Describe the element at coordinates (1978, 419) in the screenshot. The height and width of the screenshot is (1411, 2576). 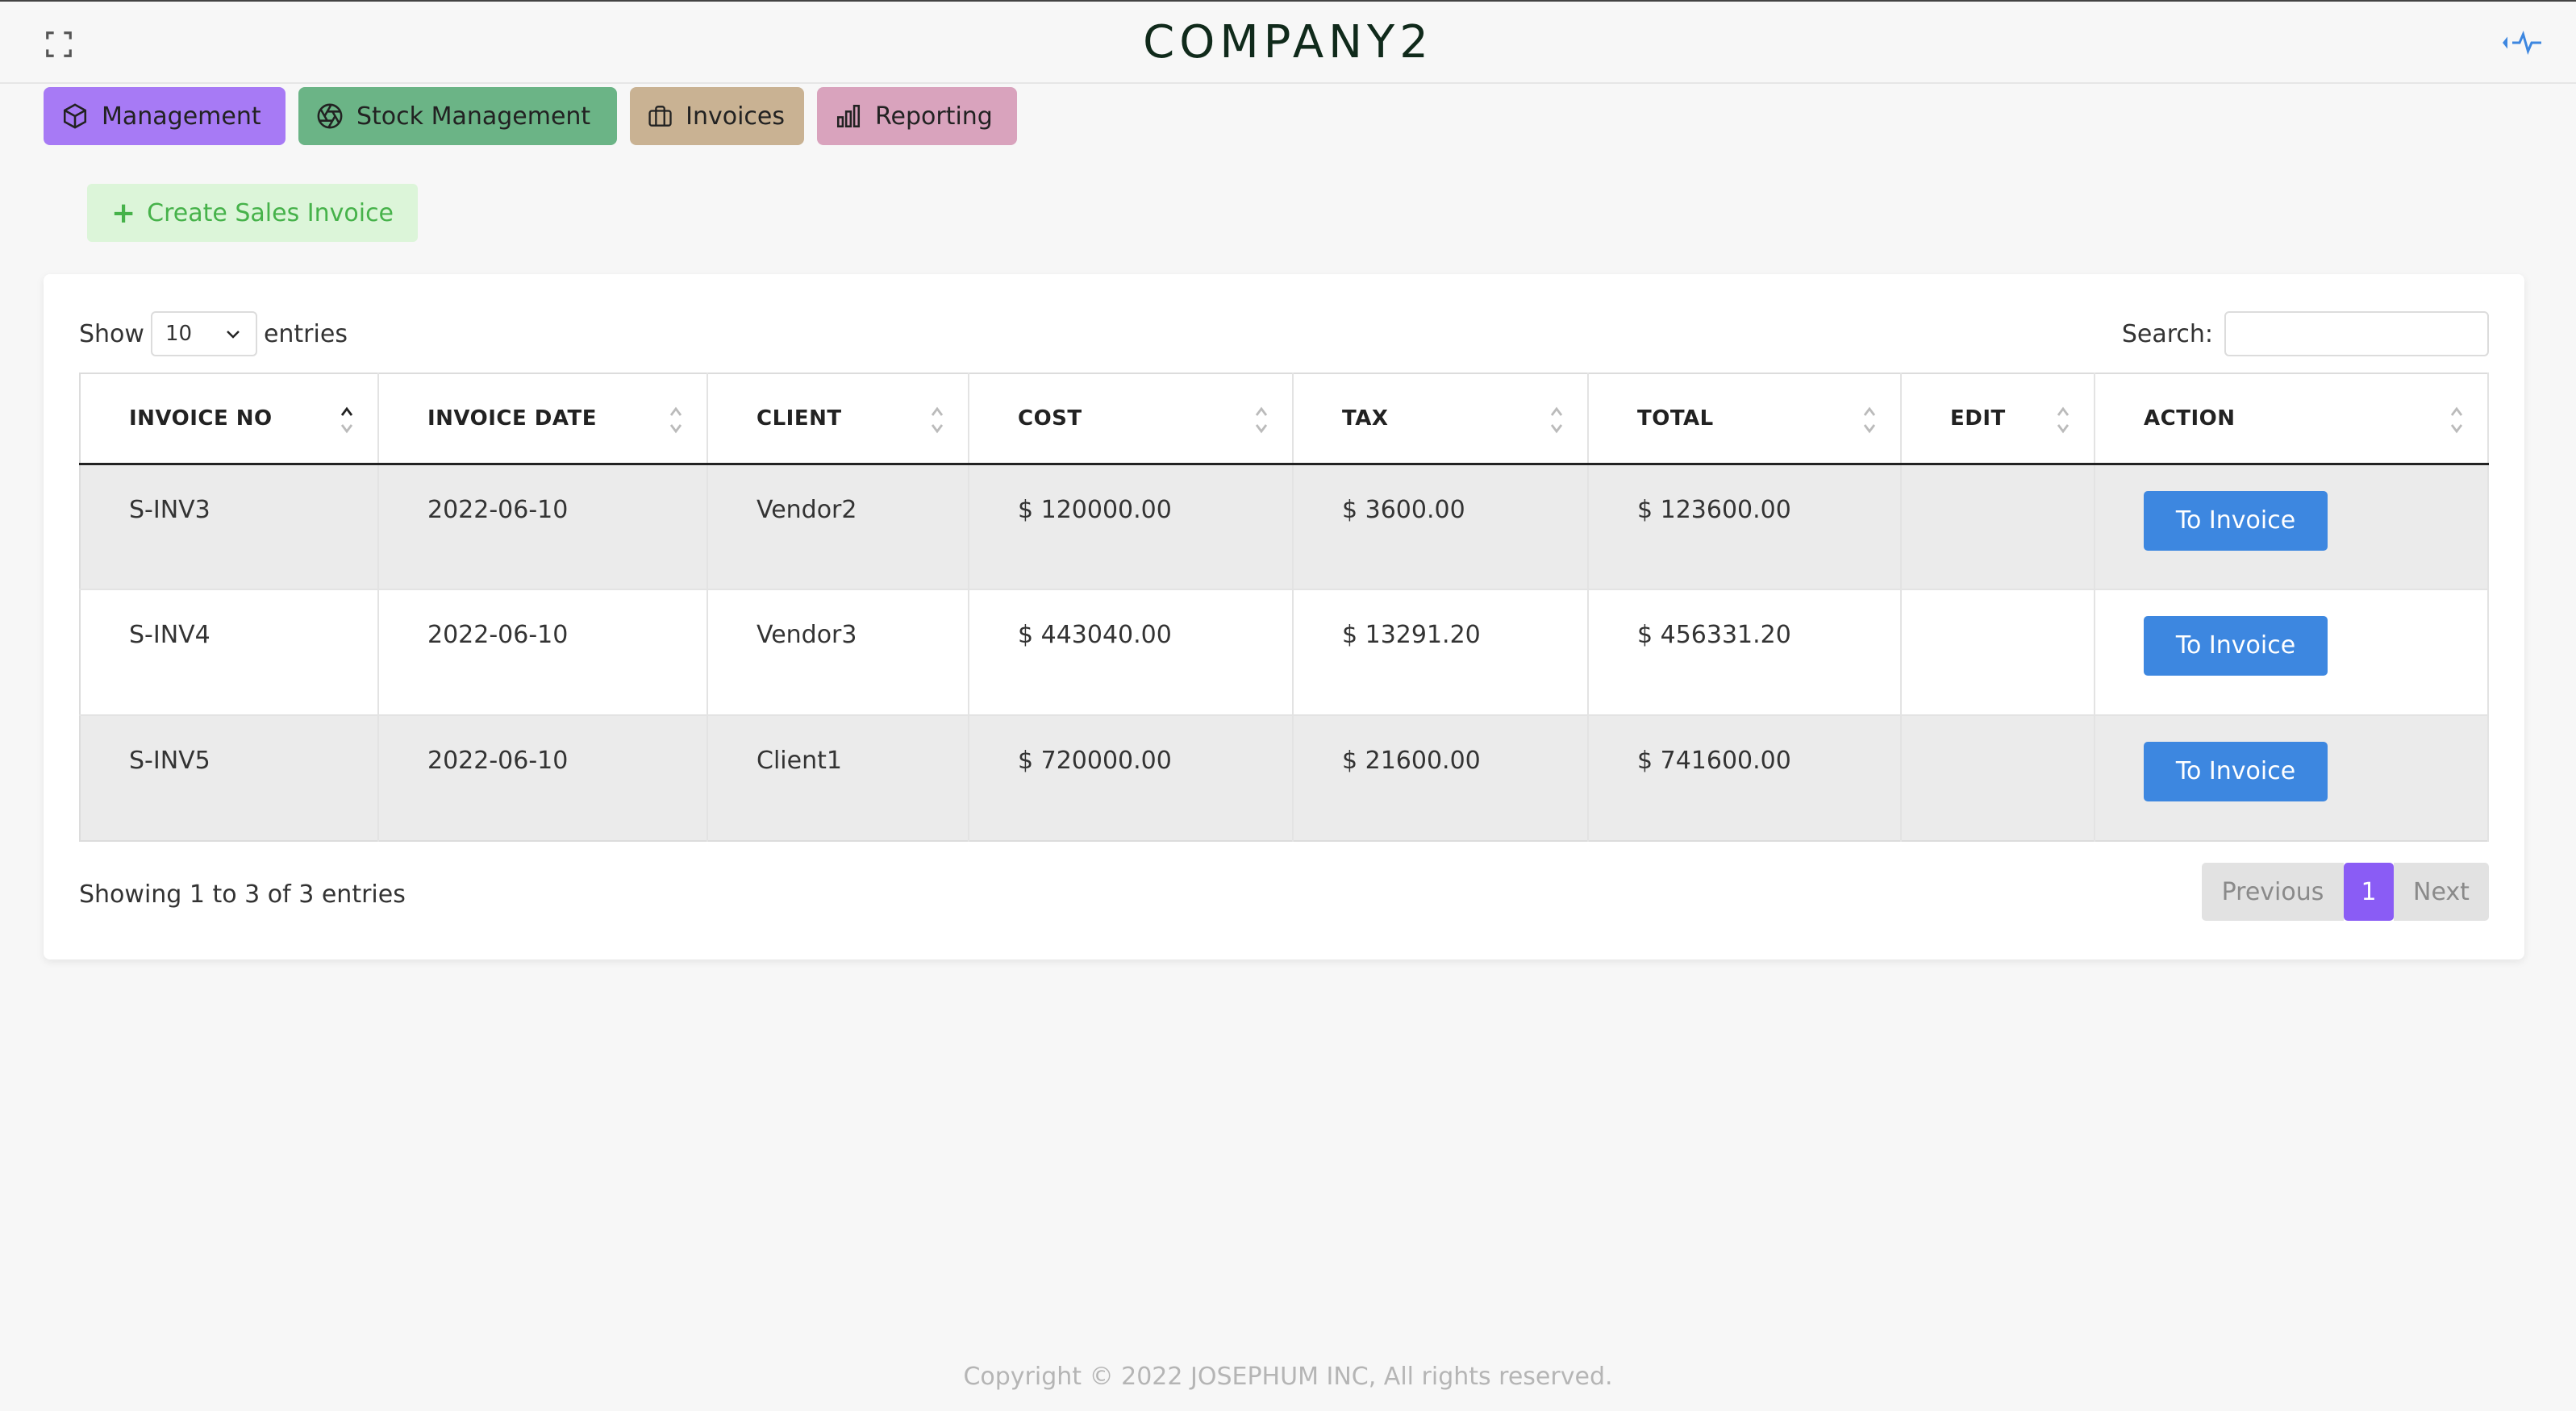
I see `column-header-label: EDIT` at that location.